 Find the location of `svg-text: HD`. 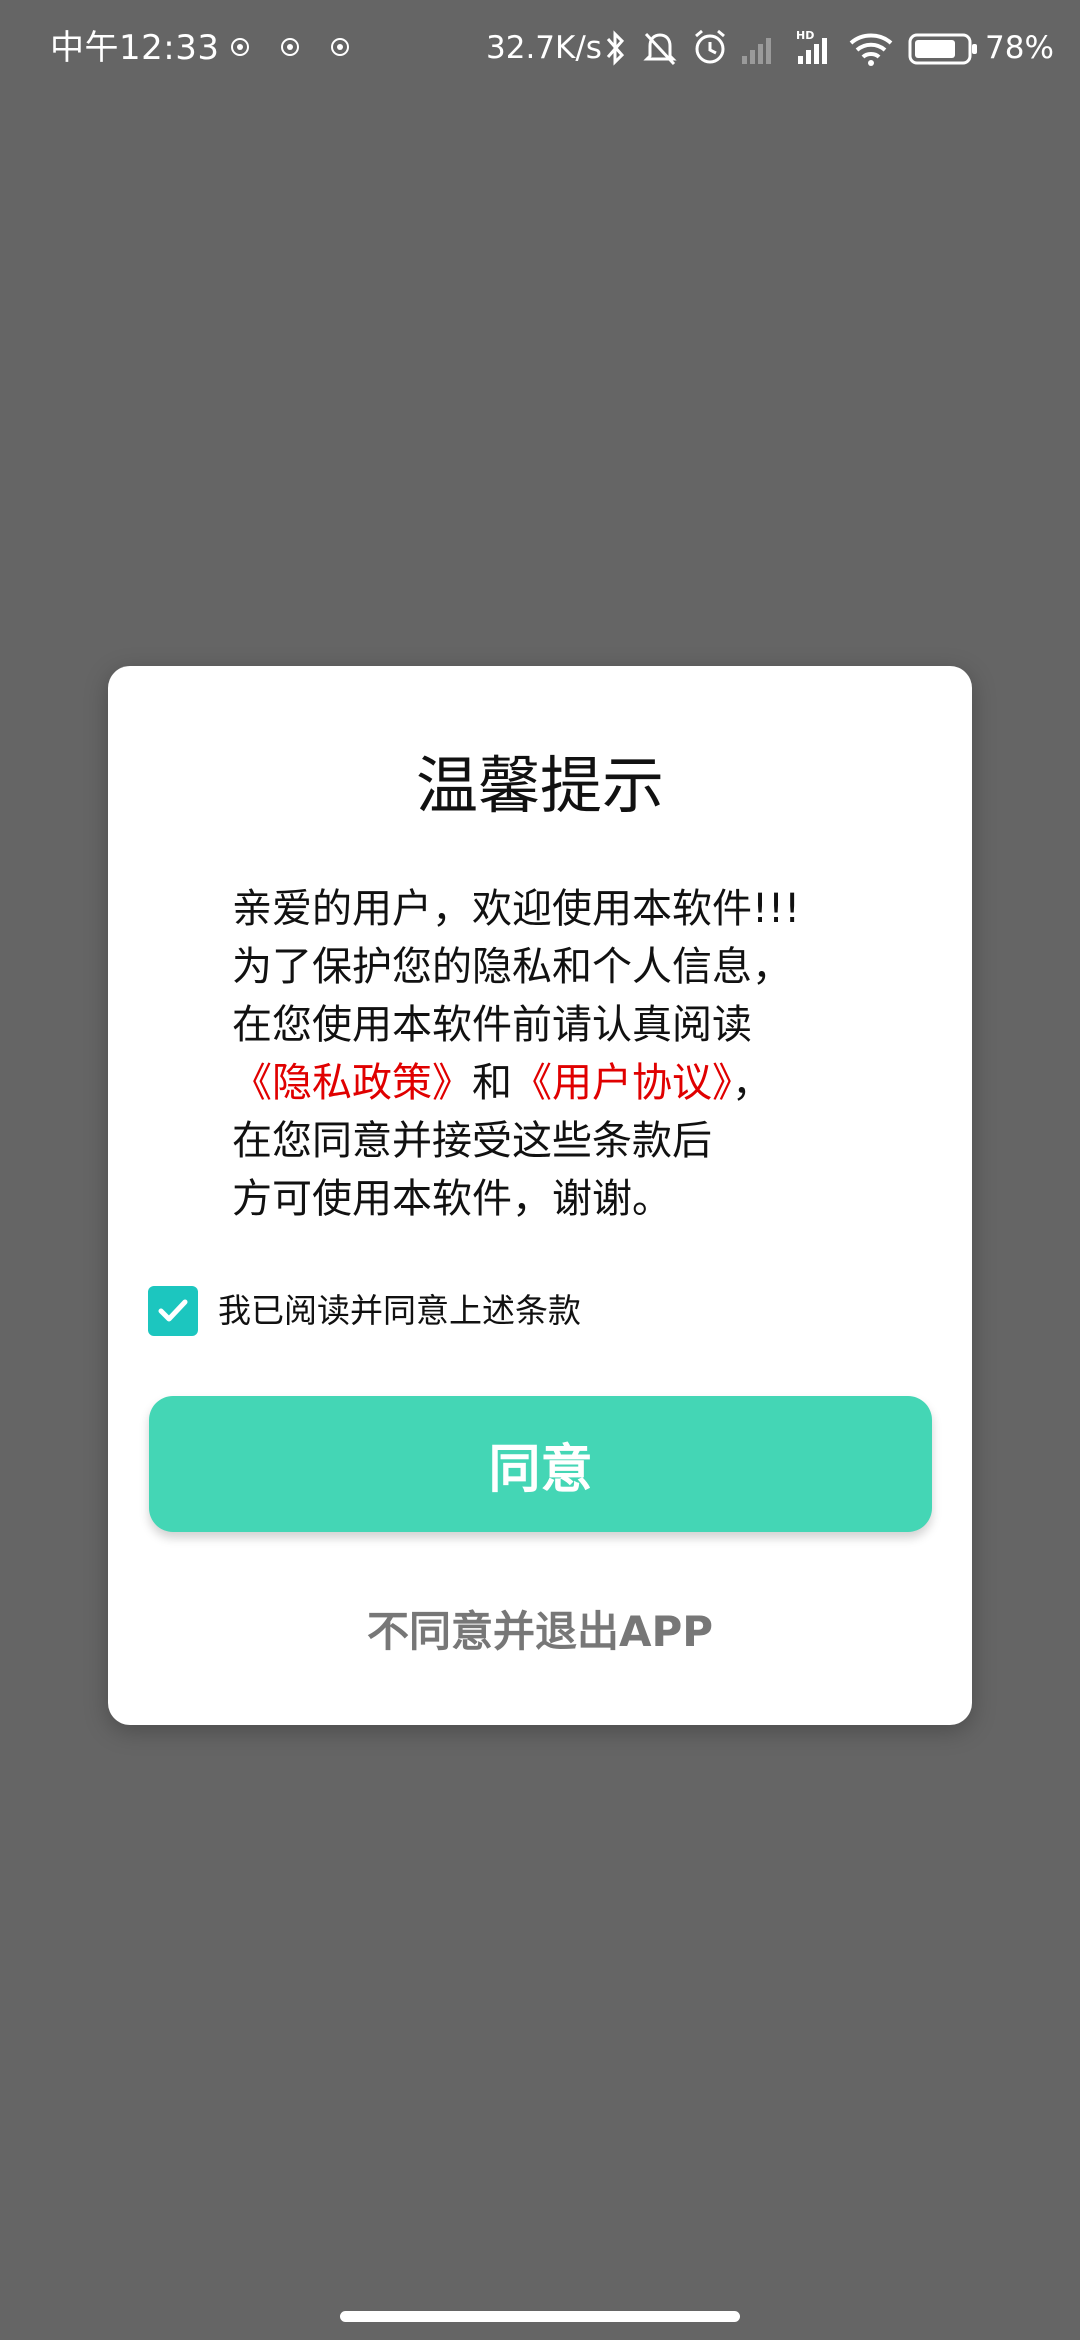

svg-text: HD is located at coordinates (805, 35).